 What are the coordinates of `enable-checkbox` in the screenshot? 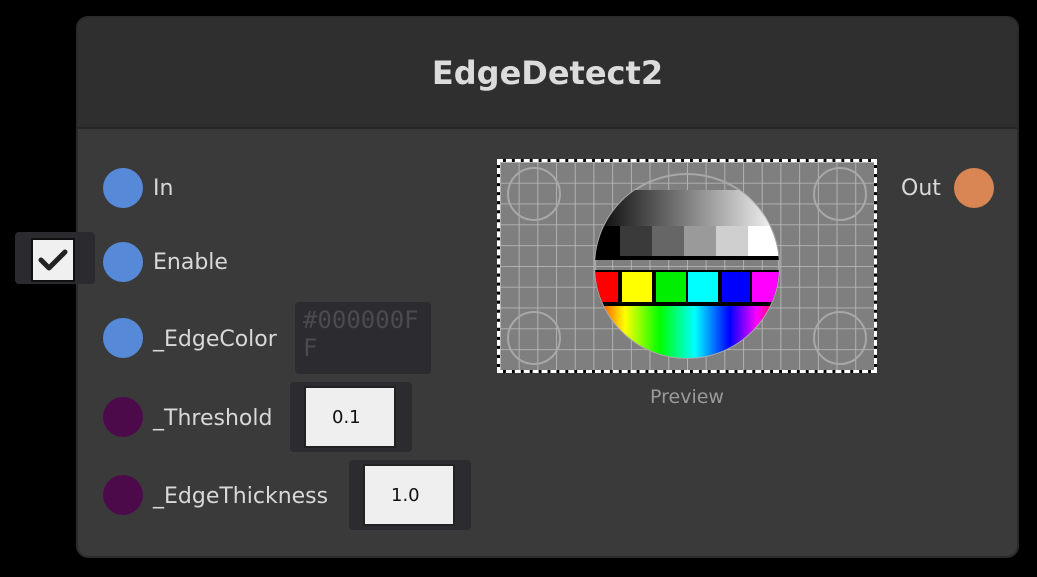 It's located at (53, 260).